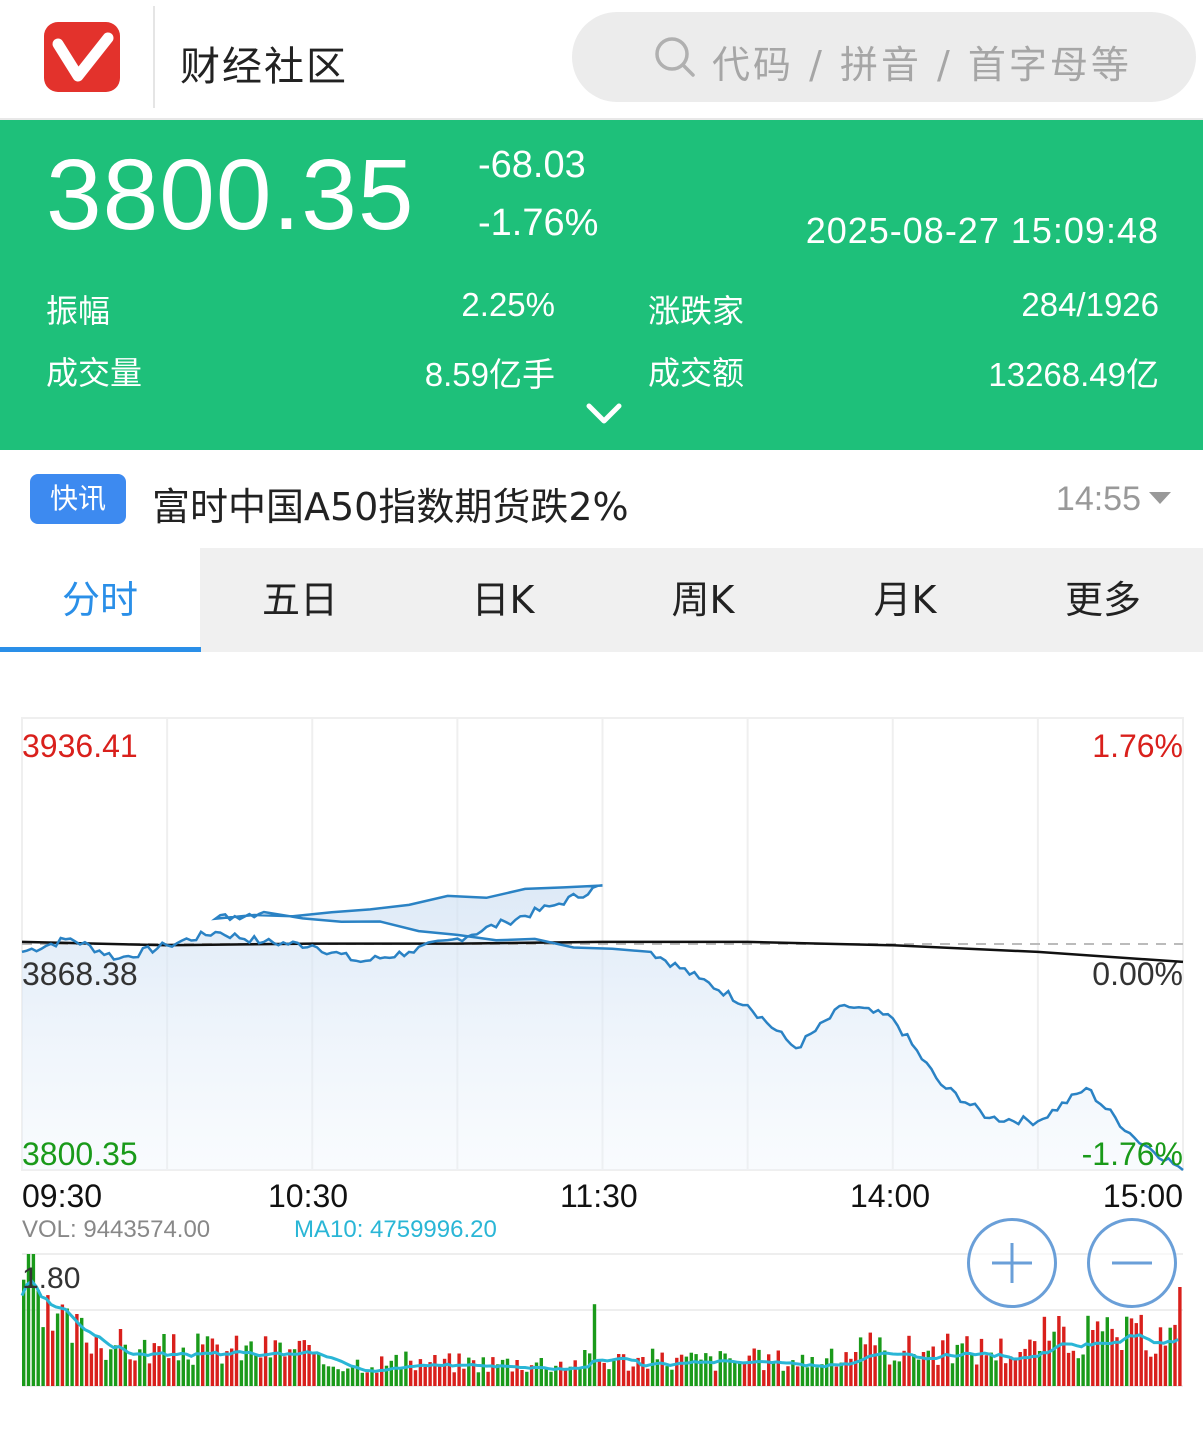 The width and height of the screenshot is (1203, 1432). Describe the element at coordinates (604, 414) in the screenshot. I see `chevron-down-icon` at that location.